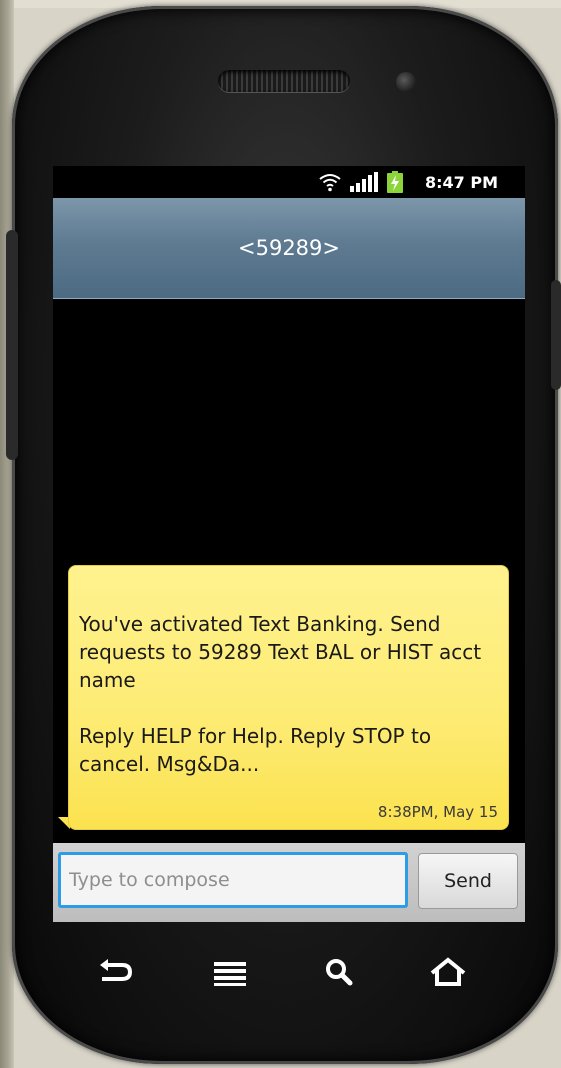  Describe the element at coordinates (448, 972) in the screenshot. I see `home-icon` at that location.